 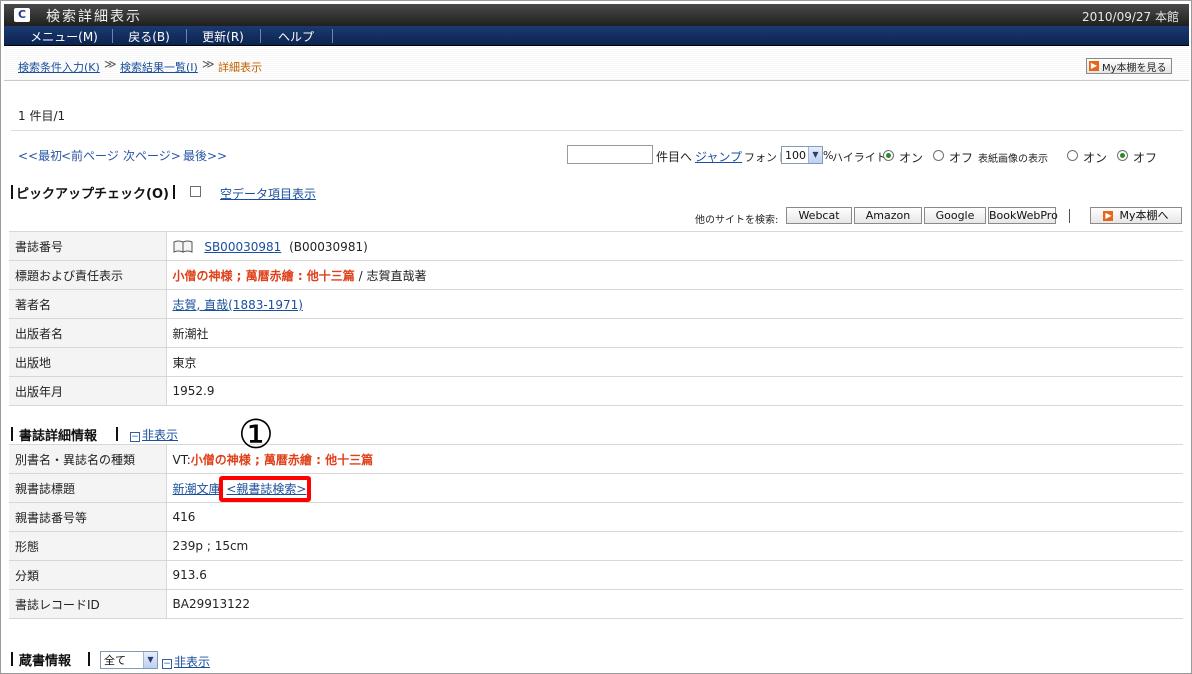 I want to click on table-row: 出版年月 1952.9, so click(x=596, y=391).